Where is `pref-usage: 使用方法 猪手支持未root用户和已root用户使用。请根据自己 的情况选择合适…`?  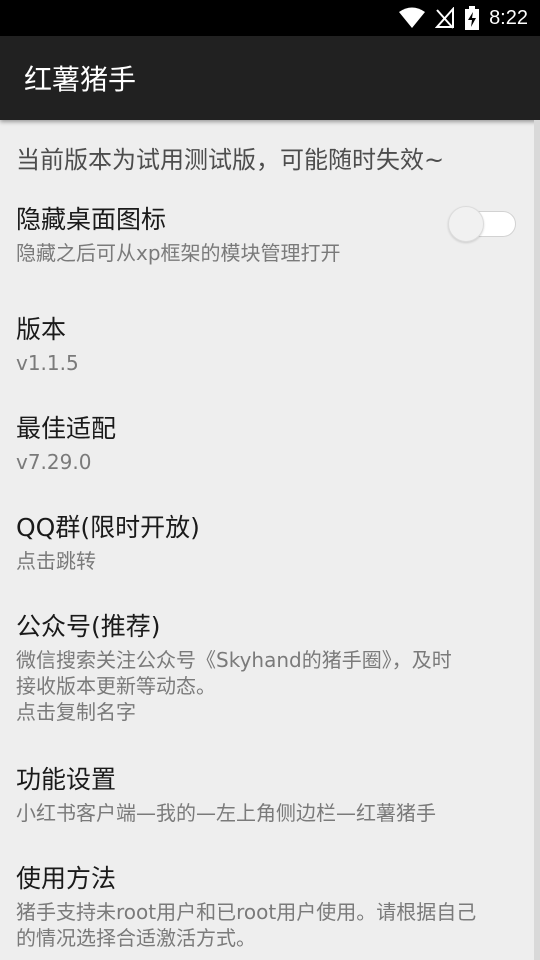
pref-usage: 使用方法 猪手支持未root用户和已root用户使用。请根据自己 的情况选择合适… is located at coordinates (276, 907).